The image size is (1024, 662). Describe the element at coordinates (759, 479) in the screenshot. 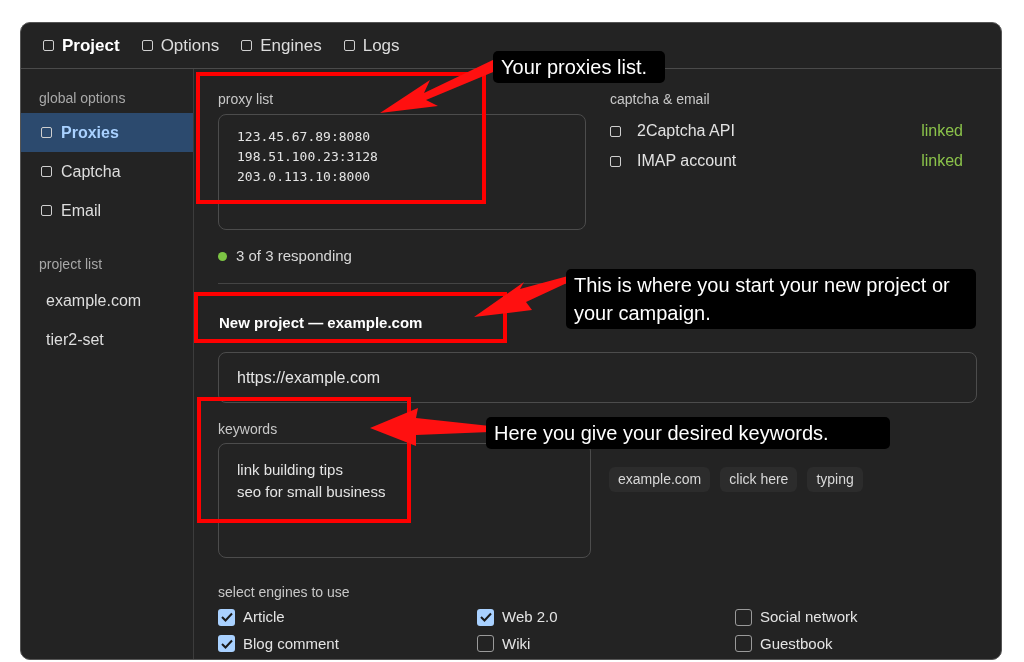

I see `chip: click here` at that location.